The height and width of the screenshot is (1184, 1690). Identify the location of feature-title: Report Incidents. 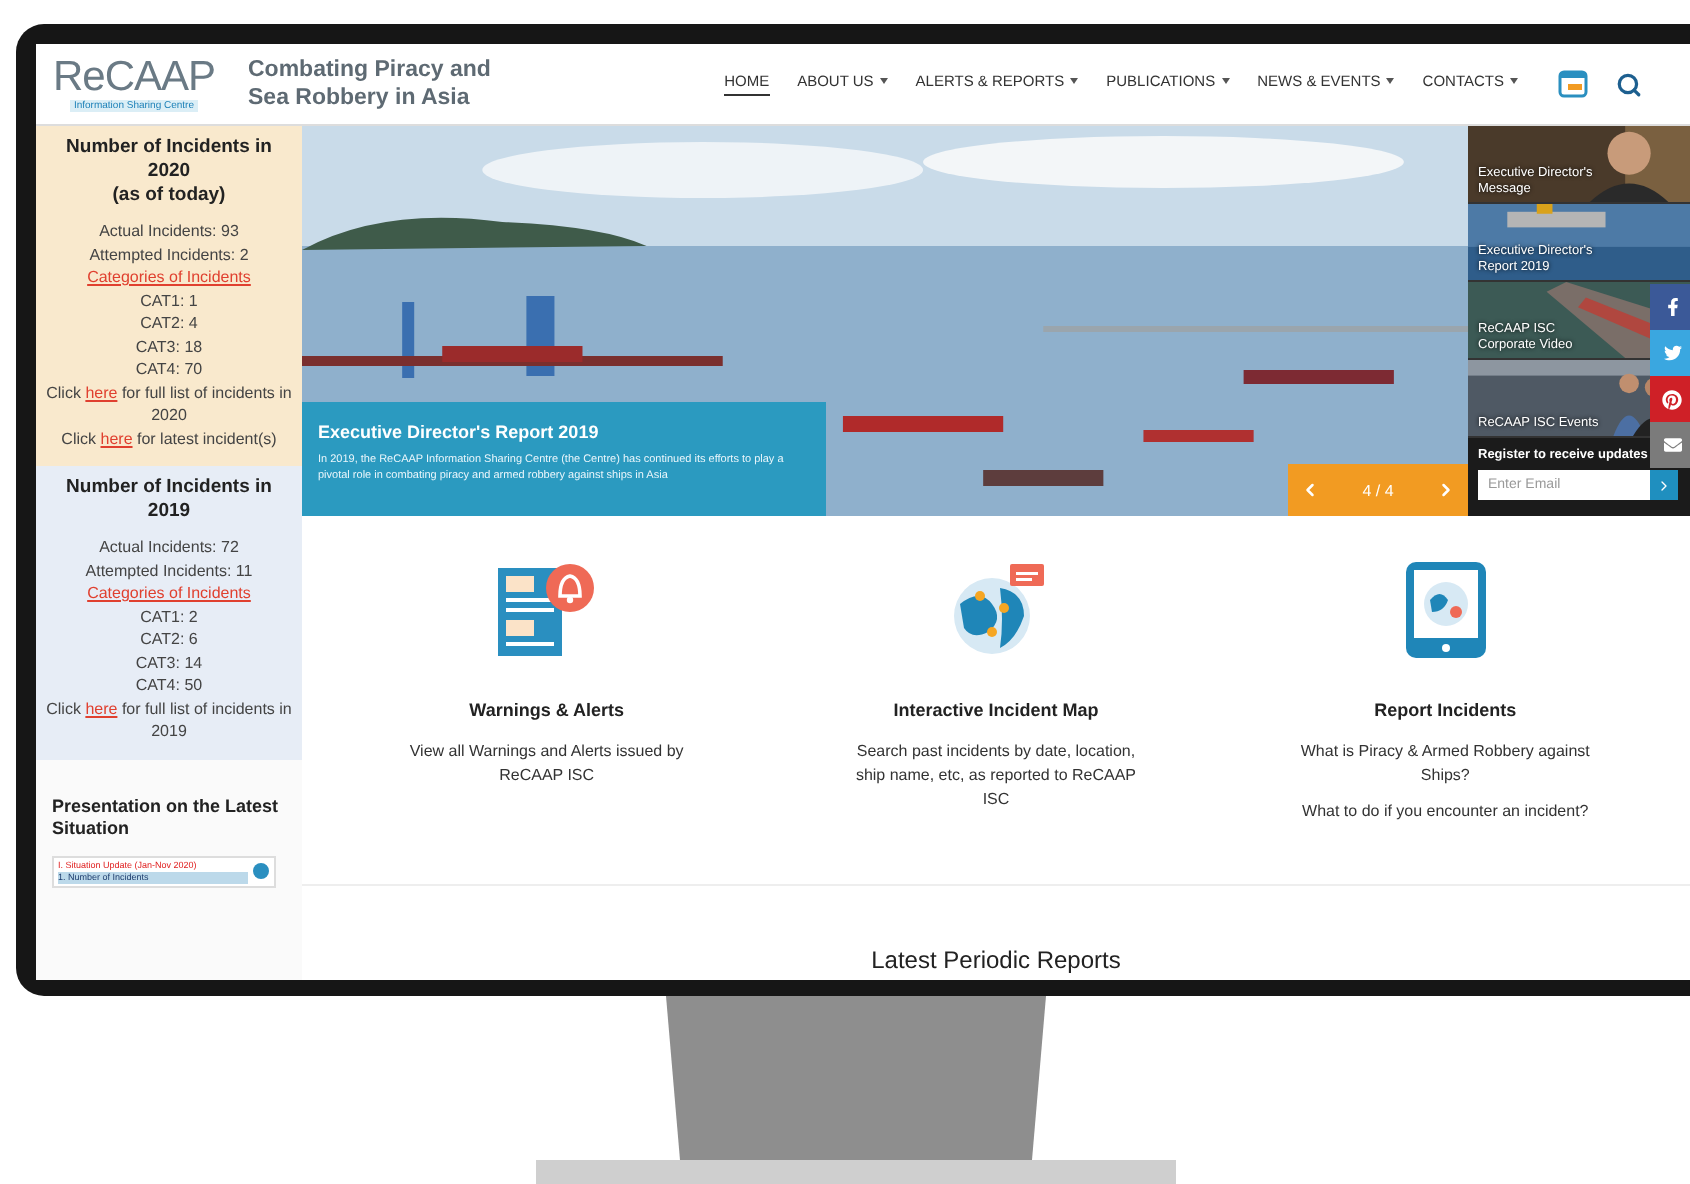
(1445, 710).